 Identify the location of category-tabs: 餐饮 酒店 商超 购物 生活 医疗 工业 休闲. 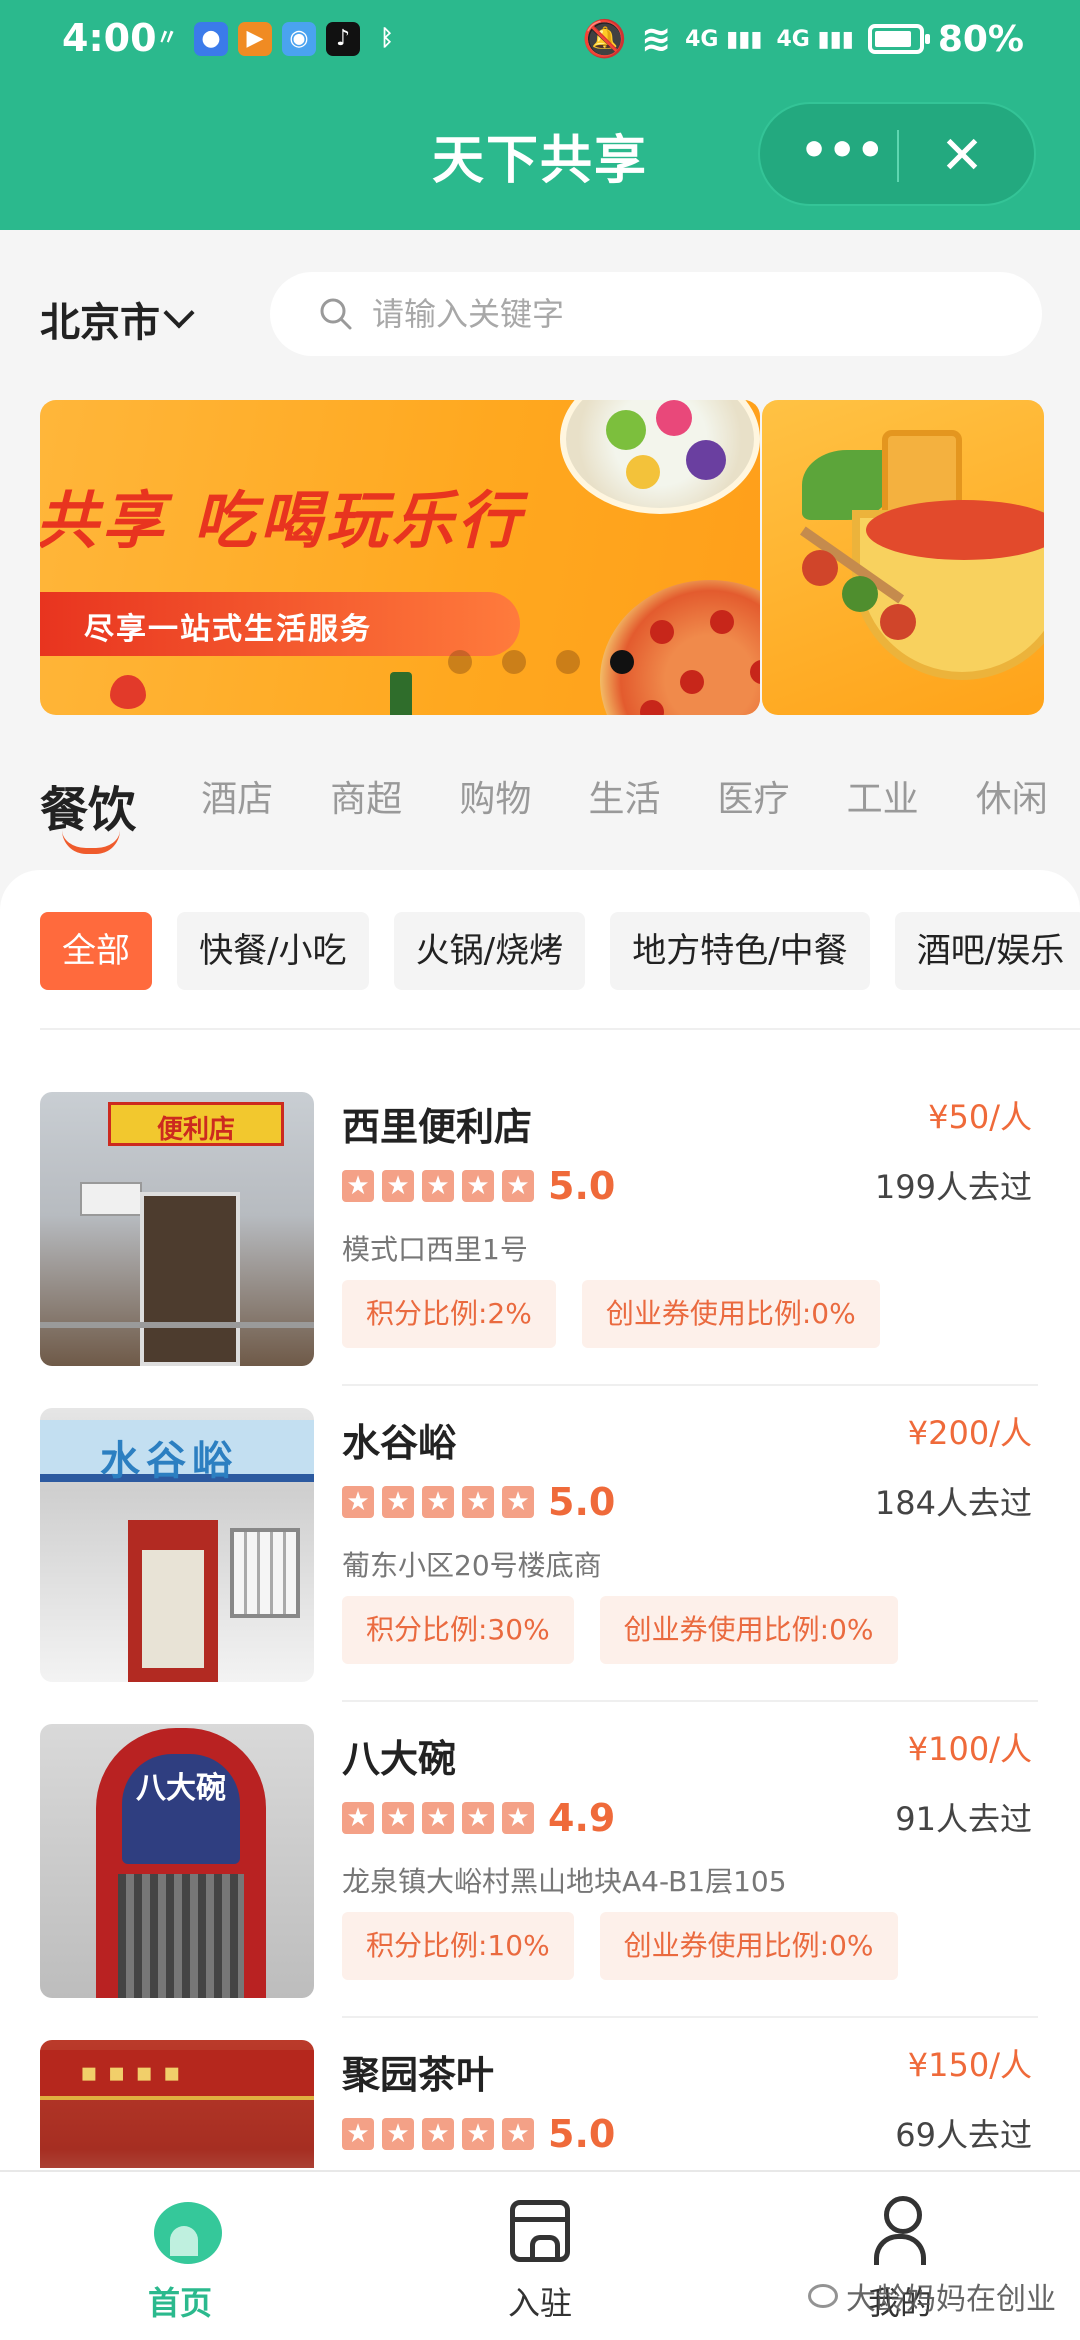
(560, 810).